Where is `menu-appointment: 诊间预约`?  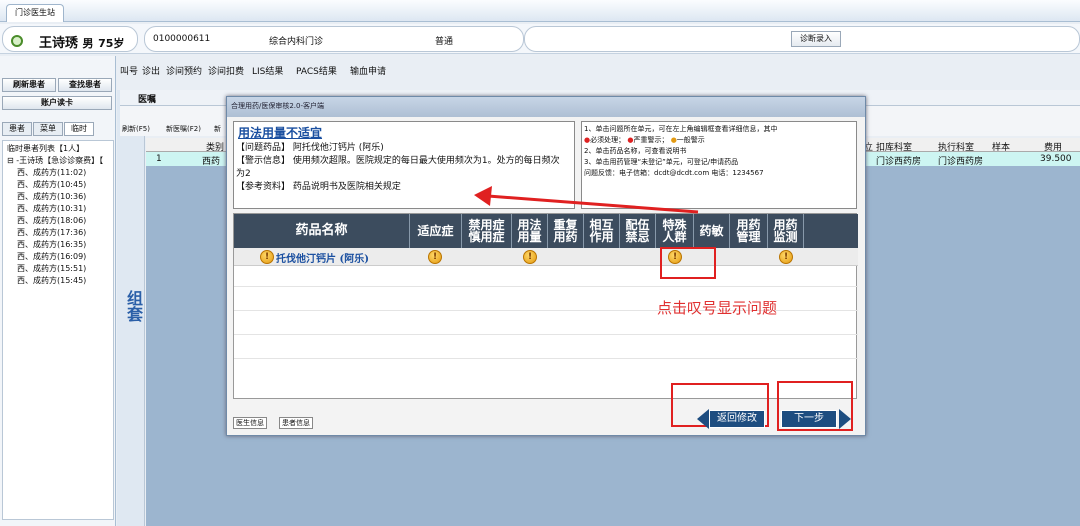 menu-appointment: 诊间预约 is located at coordinates (184, 70).